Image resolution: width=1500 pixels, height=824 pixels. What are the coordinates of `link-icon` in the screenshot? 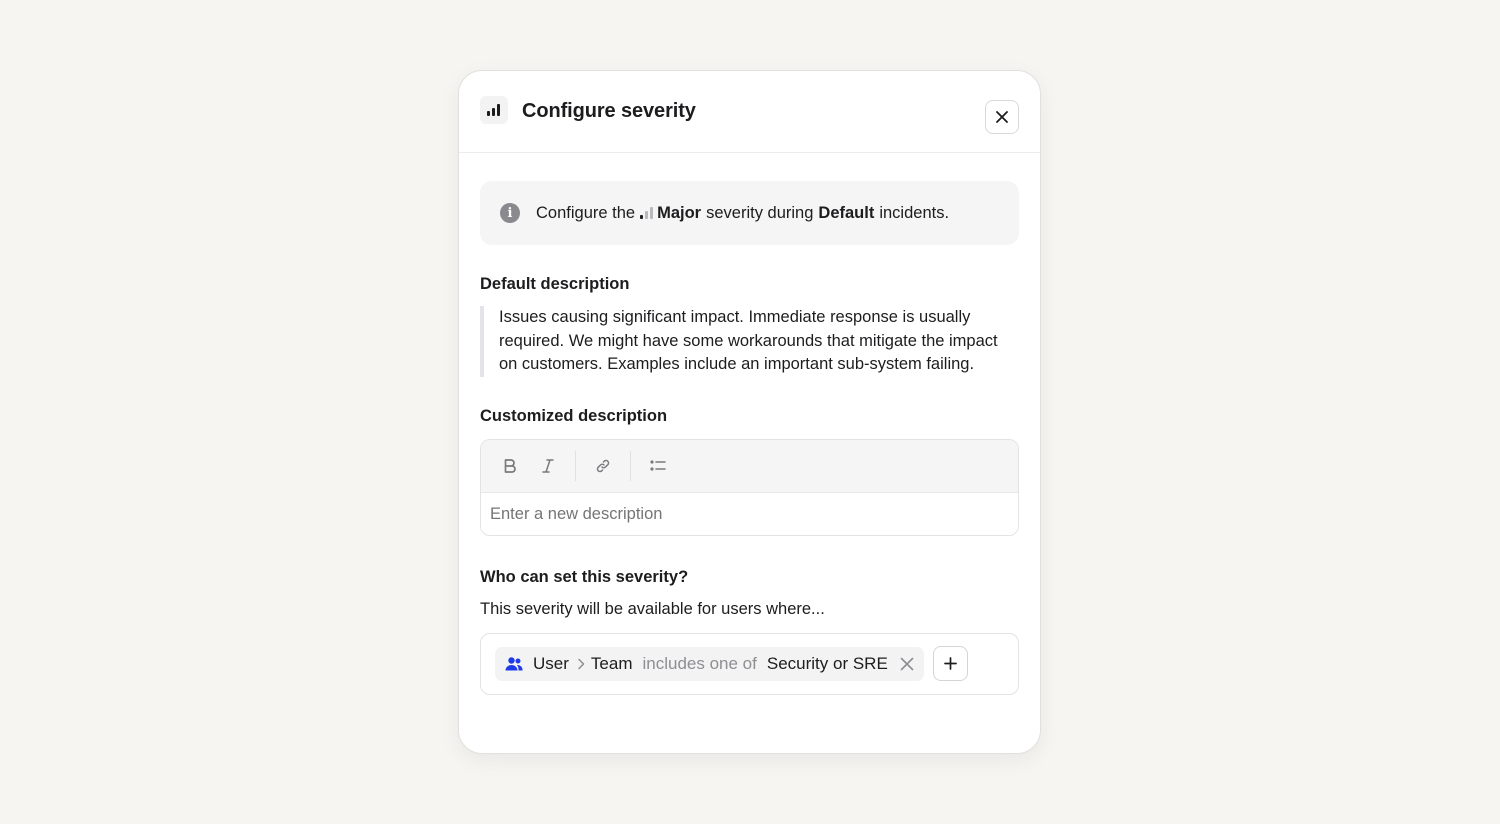 It's located at (603, 465).